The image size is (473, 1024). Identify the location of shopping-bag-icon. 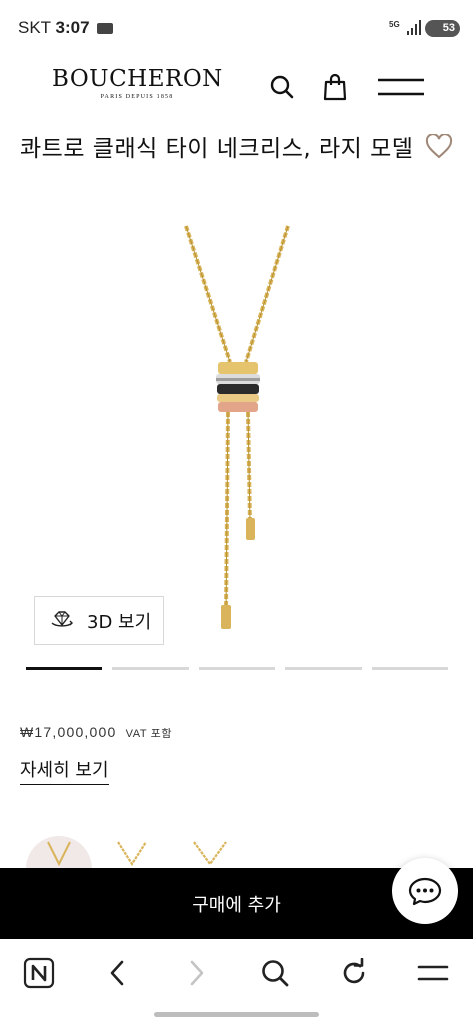
(335, 87).